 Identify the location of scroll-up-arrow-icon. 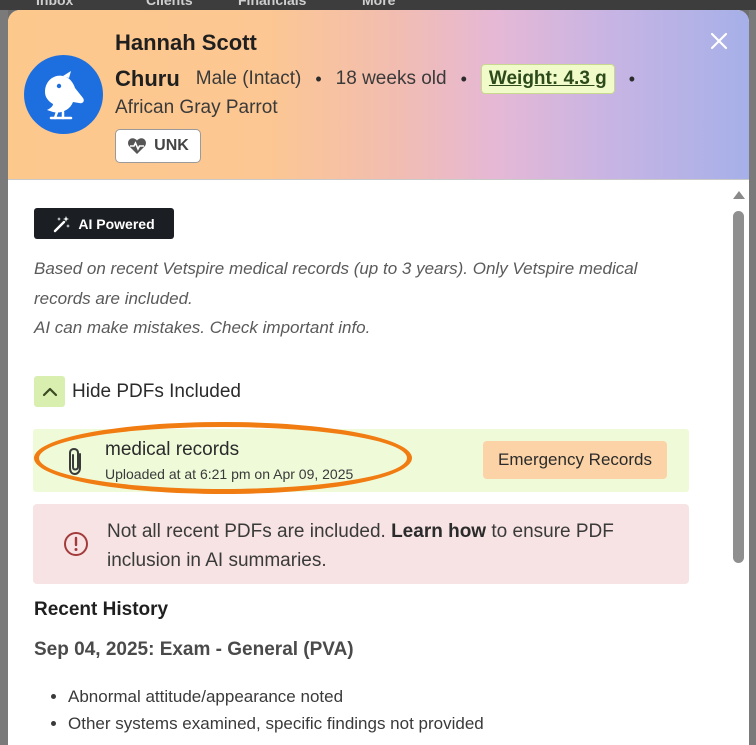
(739, 195).